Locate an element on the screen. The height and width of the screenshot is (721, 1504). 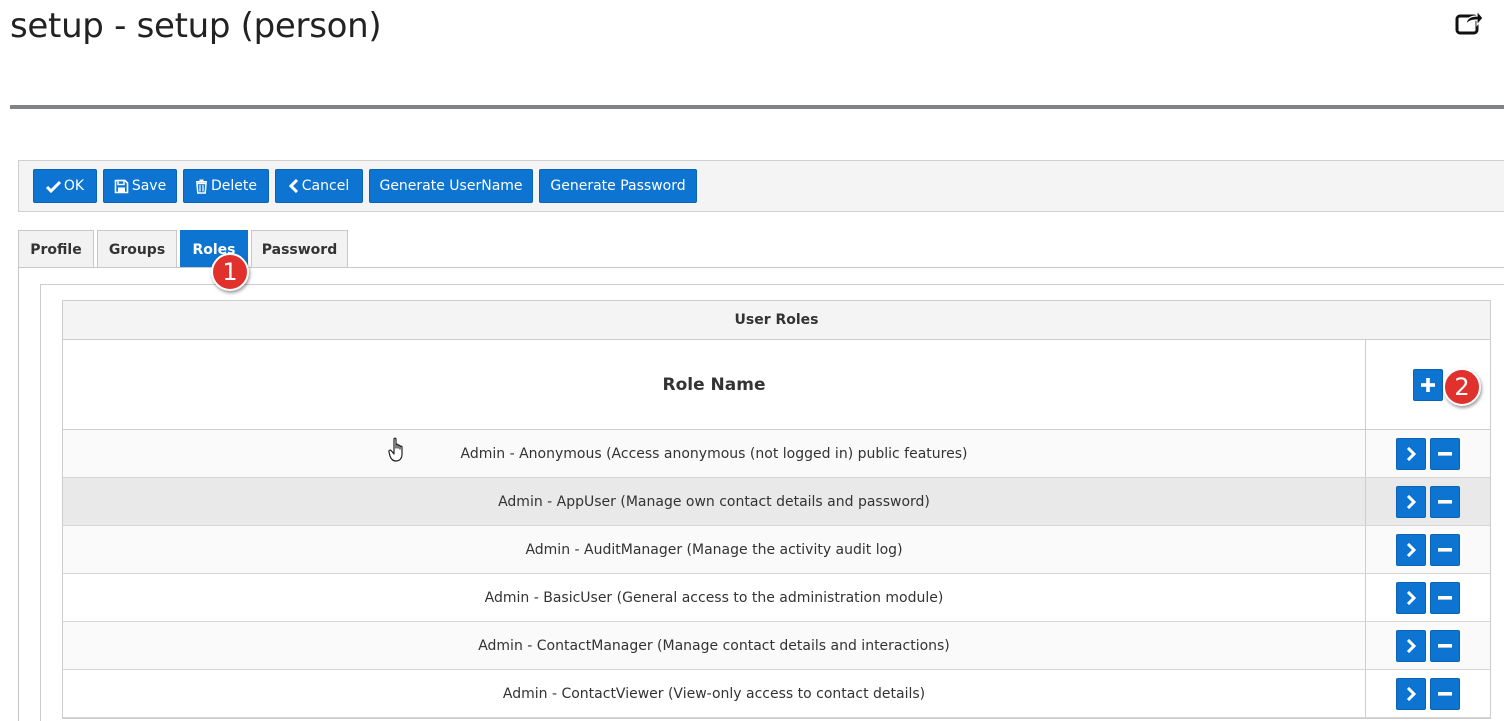
save-button: Save is located at coordinates (140, 186).